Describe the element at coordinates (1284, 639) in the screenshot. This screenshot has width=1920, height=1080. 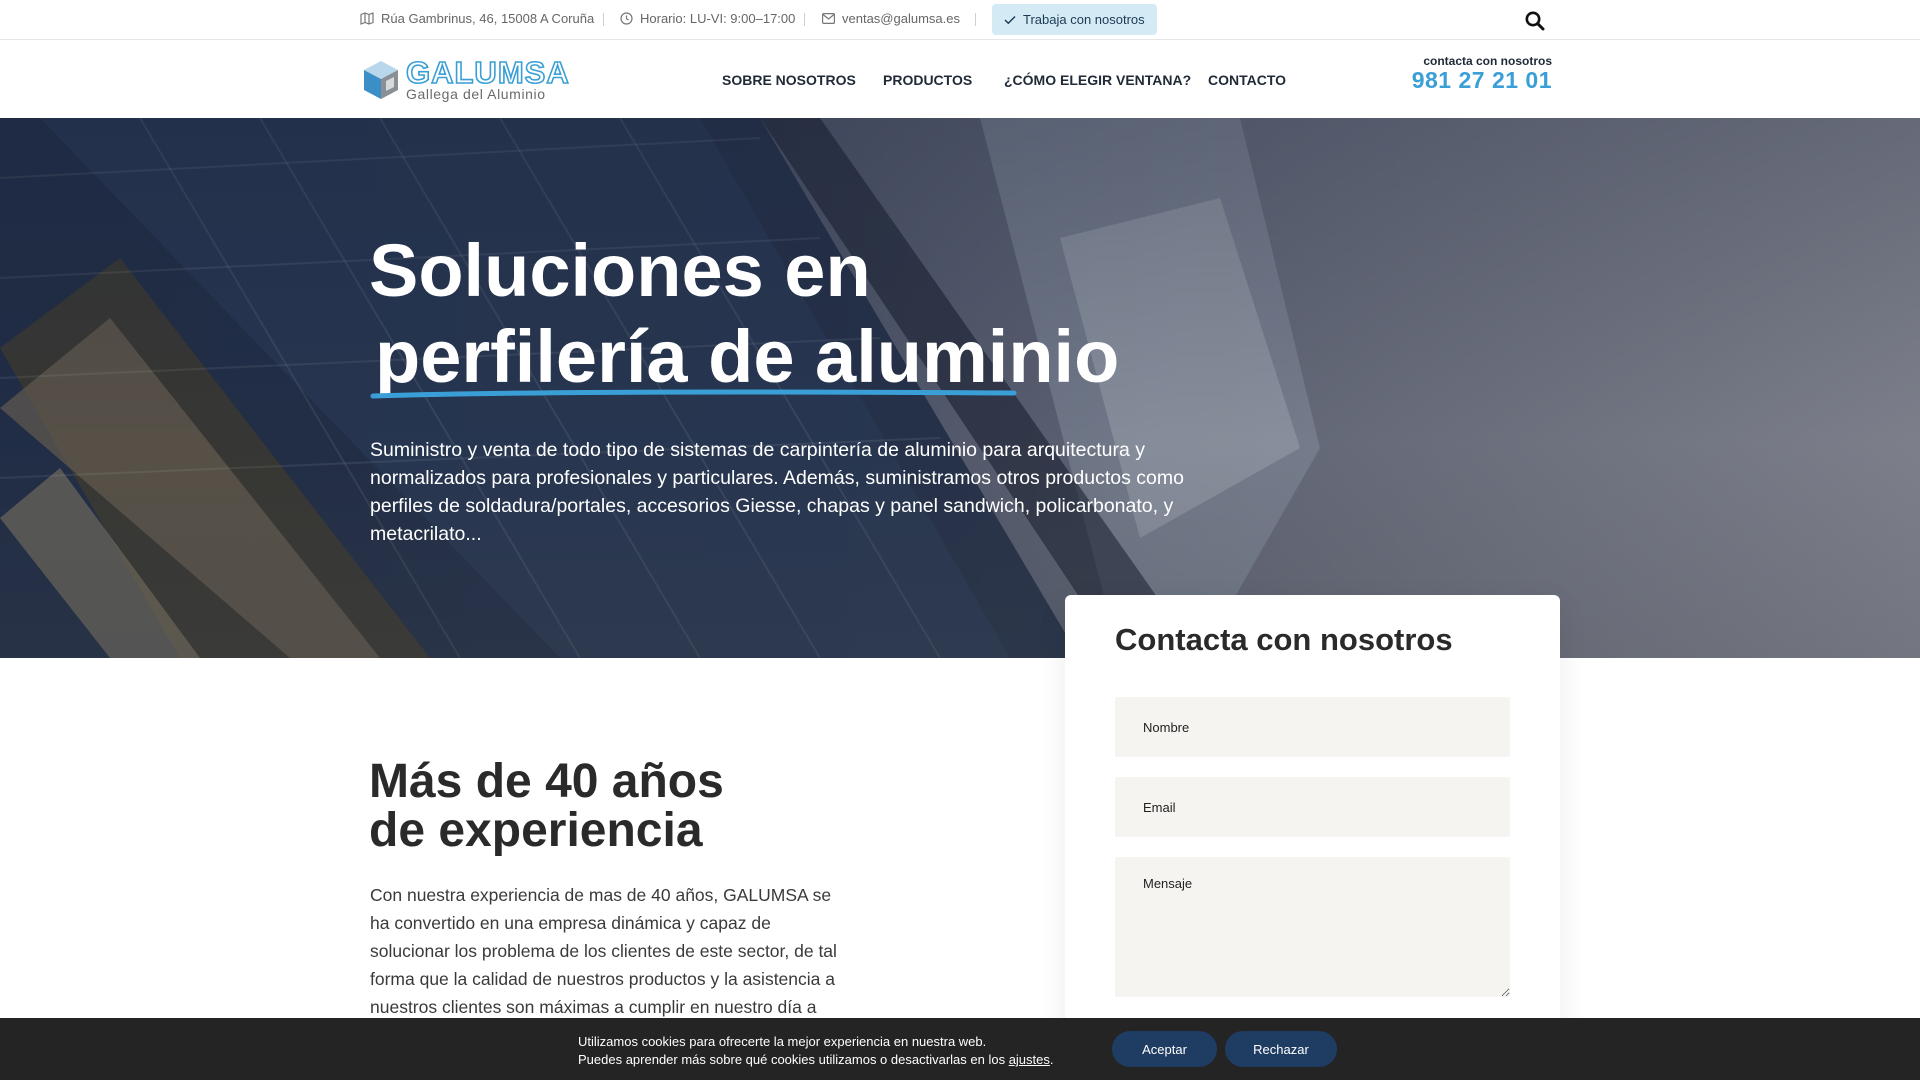
I see `contact-form-title: Contacta con nosotros` at that location.